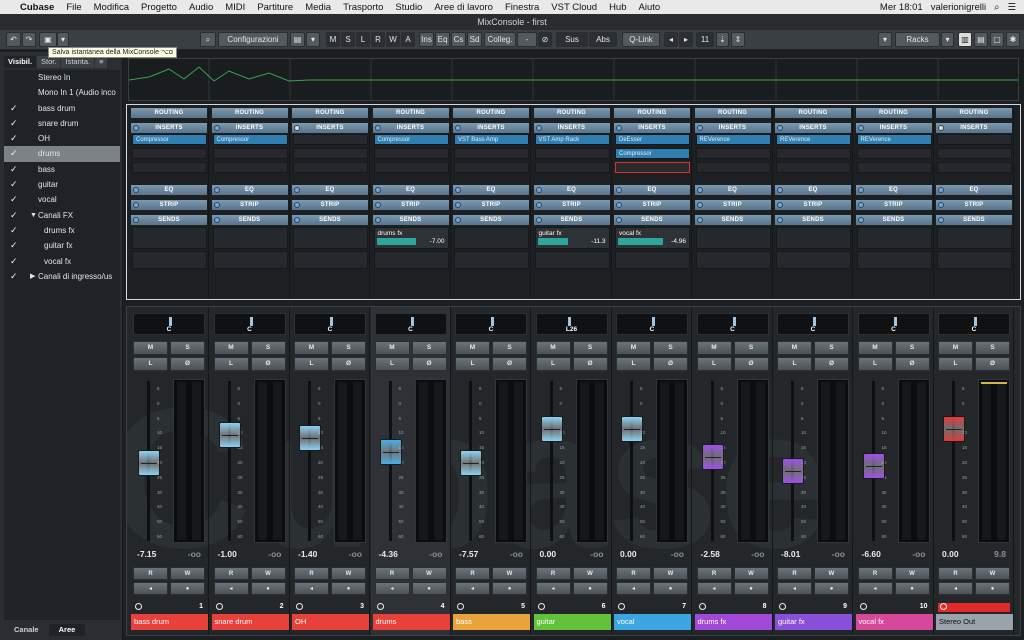  Describe the element at coordinates (48, 39) in the screenshot. I see `camera-icon: ▣` at that location.